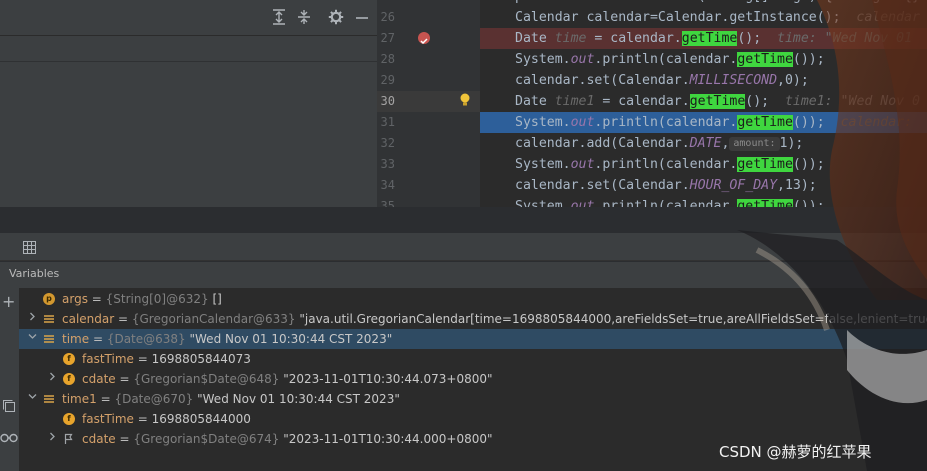 This screenshot has width=927, height=471. Describe the element at coordinates (754, 144) in the screenshot. I see `parameter-hint: amount:` at that location.